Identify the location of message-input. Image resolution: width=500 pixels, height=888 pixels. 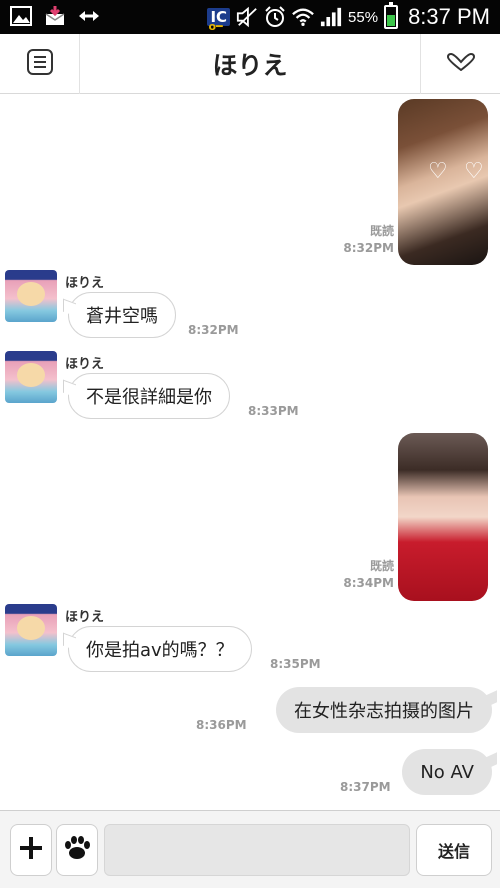
(257, 850).